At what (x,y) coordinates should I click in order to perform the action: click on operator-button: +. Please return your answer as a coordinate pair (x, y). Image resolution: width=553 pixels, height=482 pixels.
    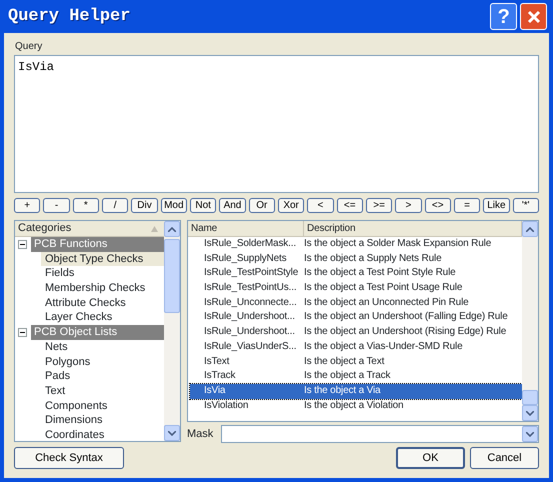
    Looking at the image, I should click on (27, 205).